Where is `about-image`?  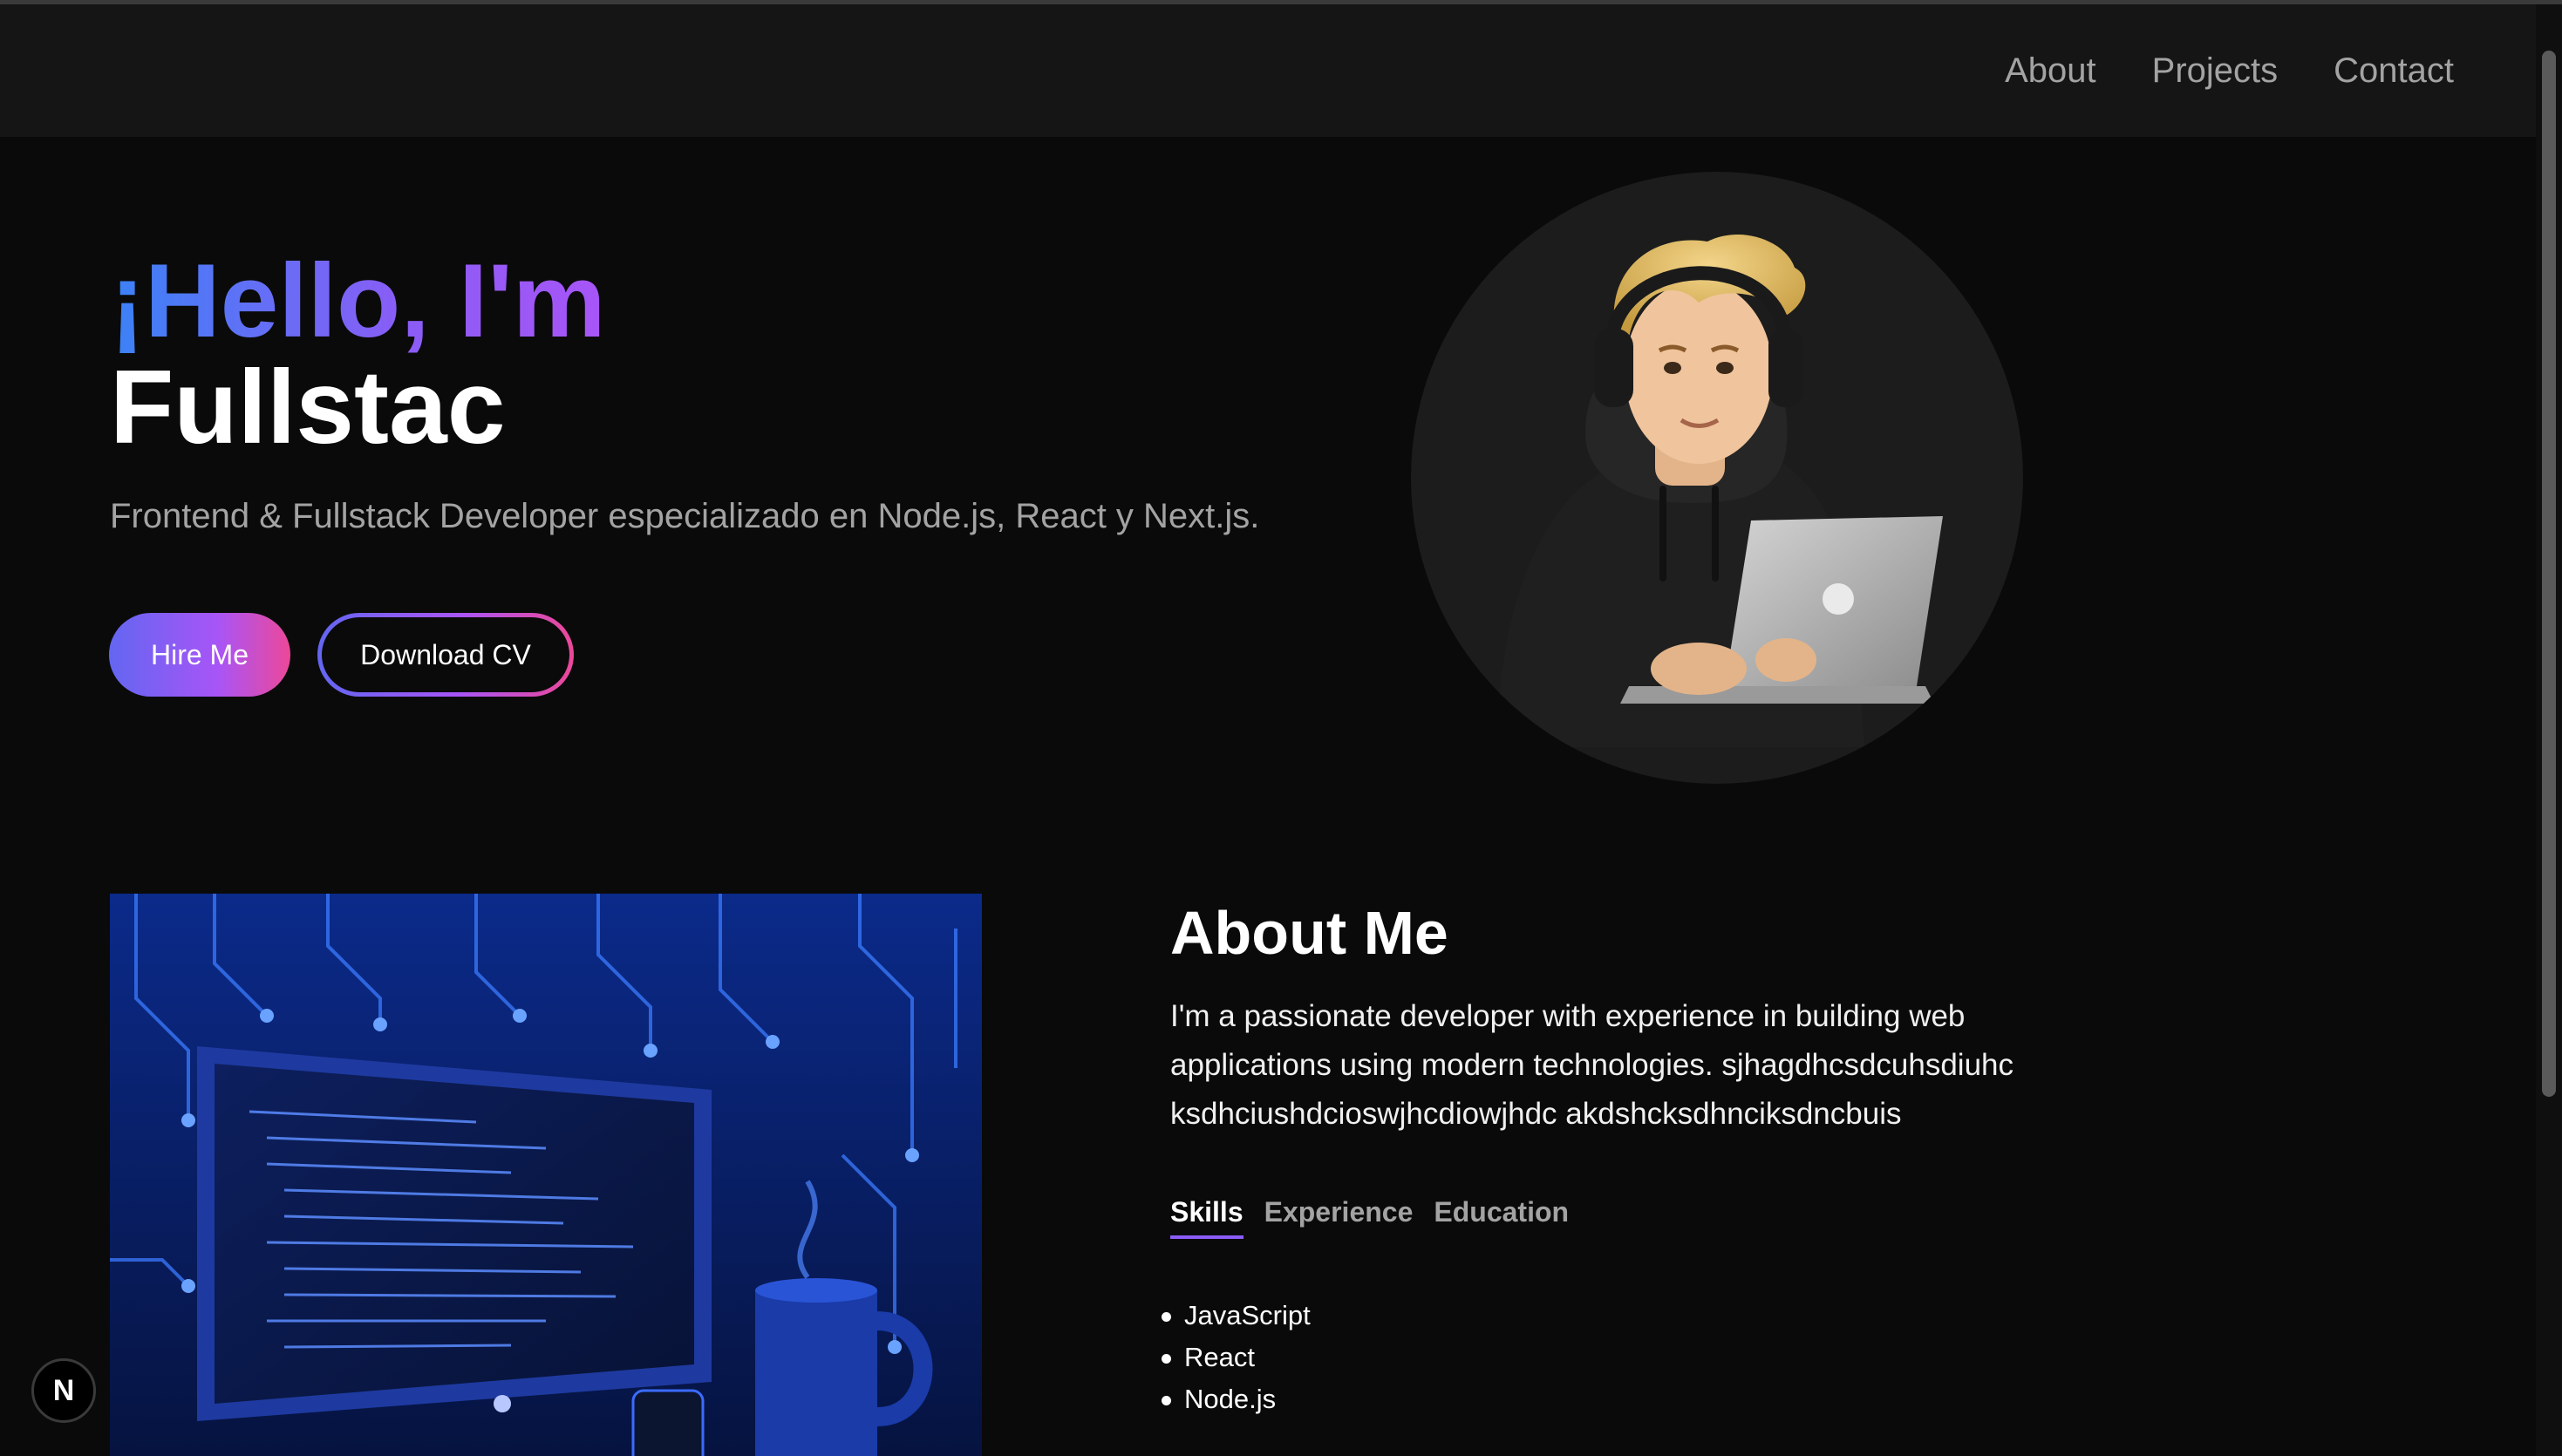
about-image is located at coordinates (546, 1175).